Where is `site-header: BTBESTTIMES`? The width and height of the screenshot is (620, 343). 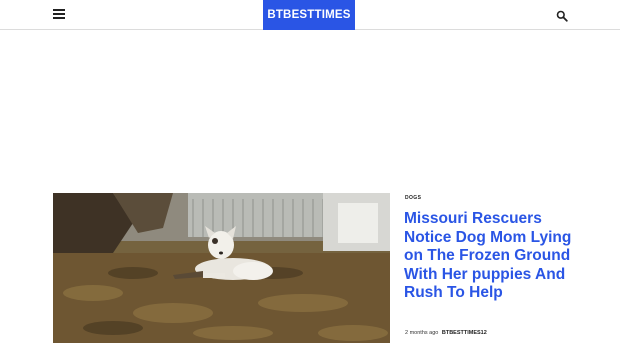
site-header: BTBESTTIMES is located at coordinates (310, 15).